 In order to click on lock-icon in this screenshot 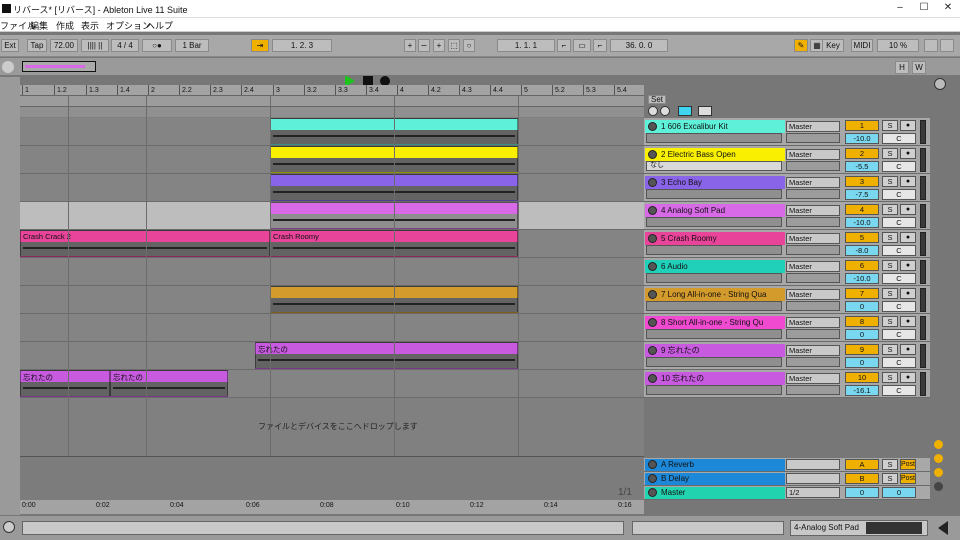, I will do `click(705, 111)`.